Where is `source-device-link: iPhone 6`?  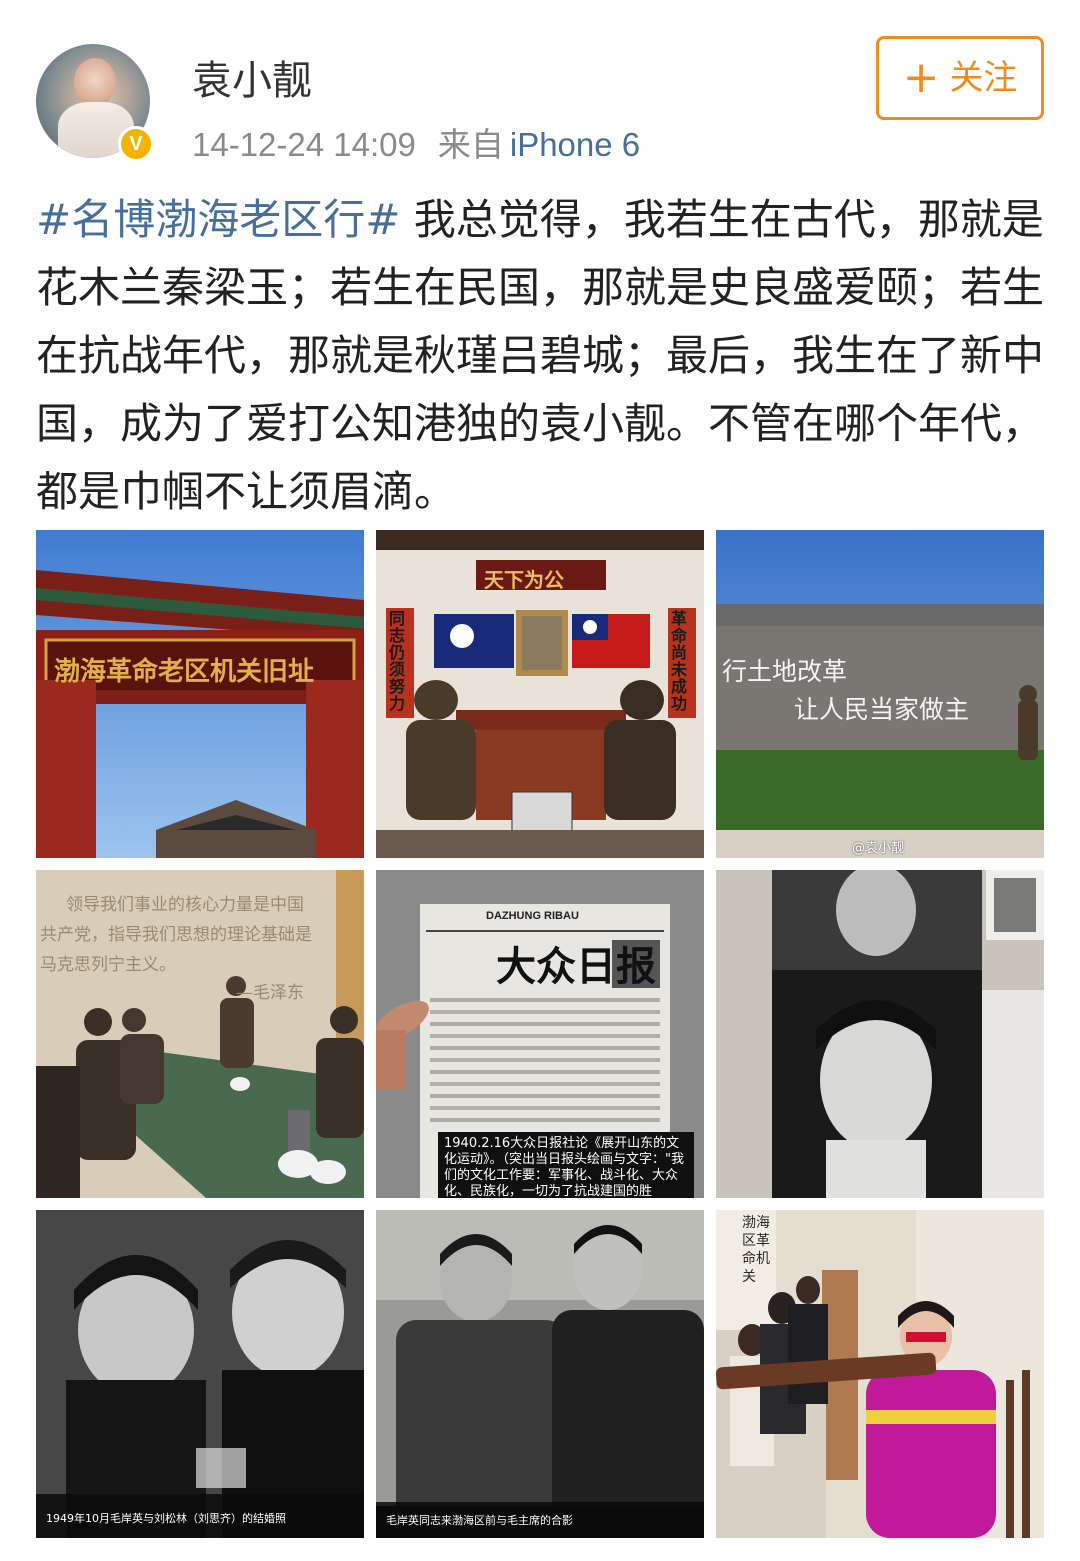 source-device-link: iPhone 6 is located at coordinates (575, 144).